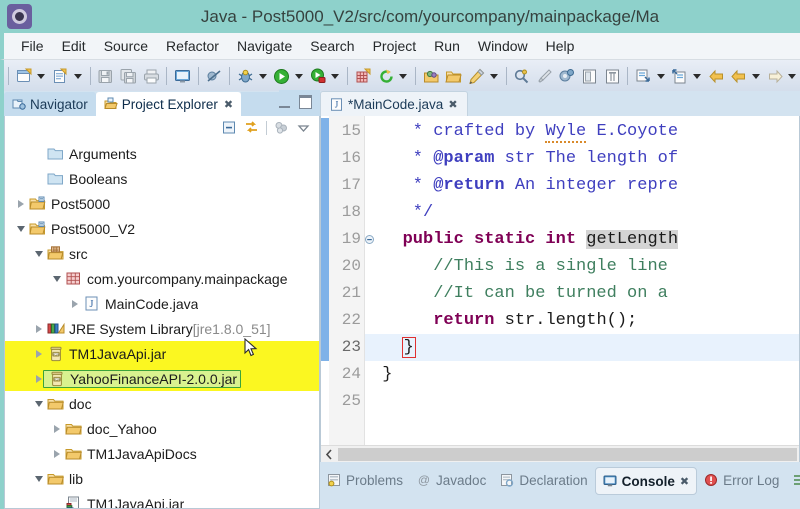  I want to click on scrollbar-thumb, so click(567, 454).